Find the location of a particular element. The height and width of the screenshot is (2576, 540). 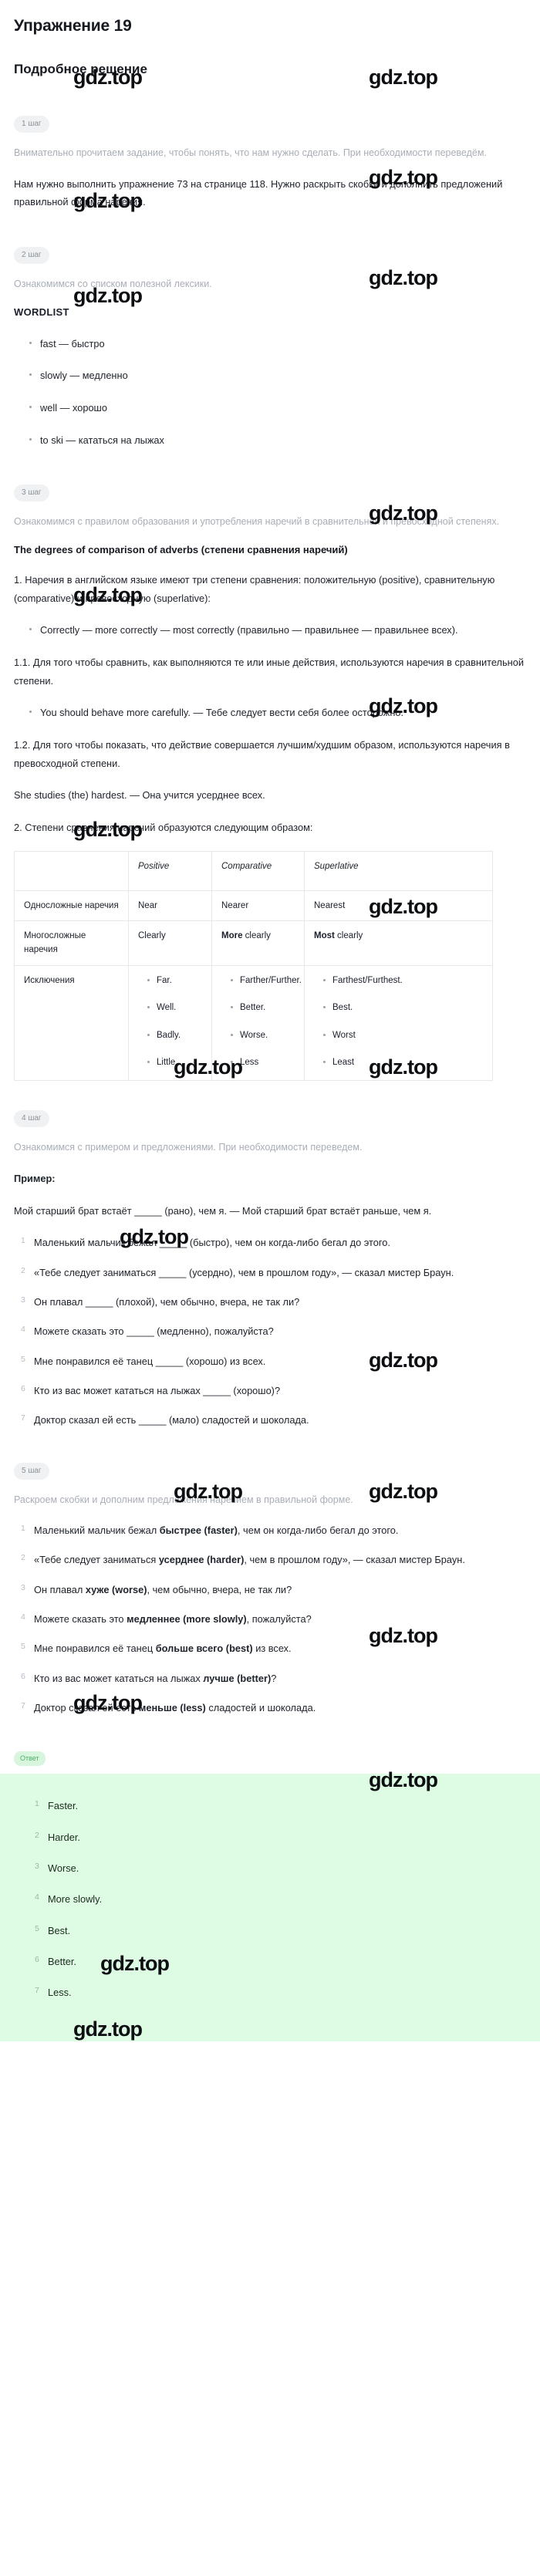

list-item: Little is located at coordinates (175, 1062).